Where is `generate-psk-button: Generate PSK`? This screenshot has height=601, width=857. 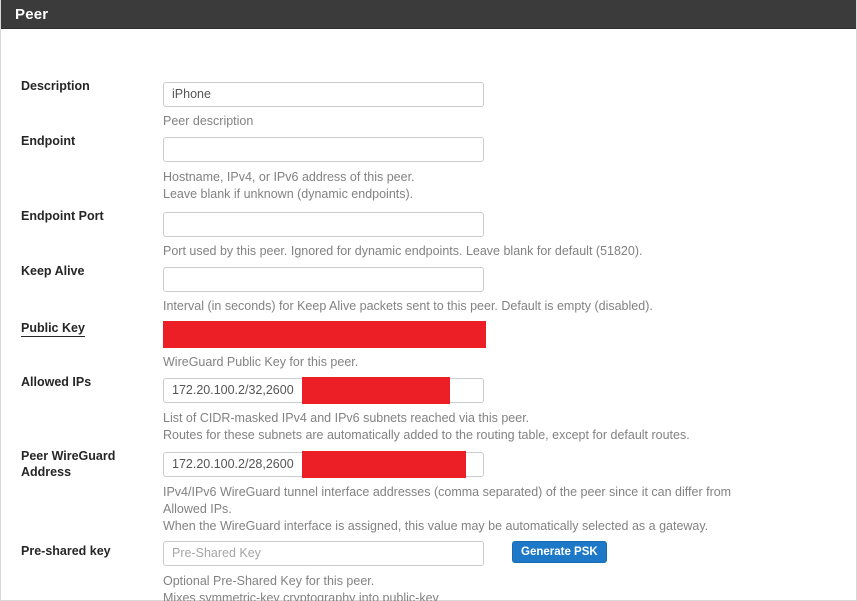 generate-psk-button: Generate PSK is located at coordinates (559, 552).